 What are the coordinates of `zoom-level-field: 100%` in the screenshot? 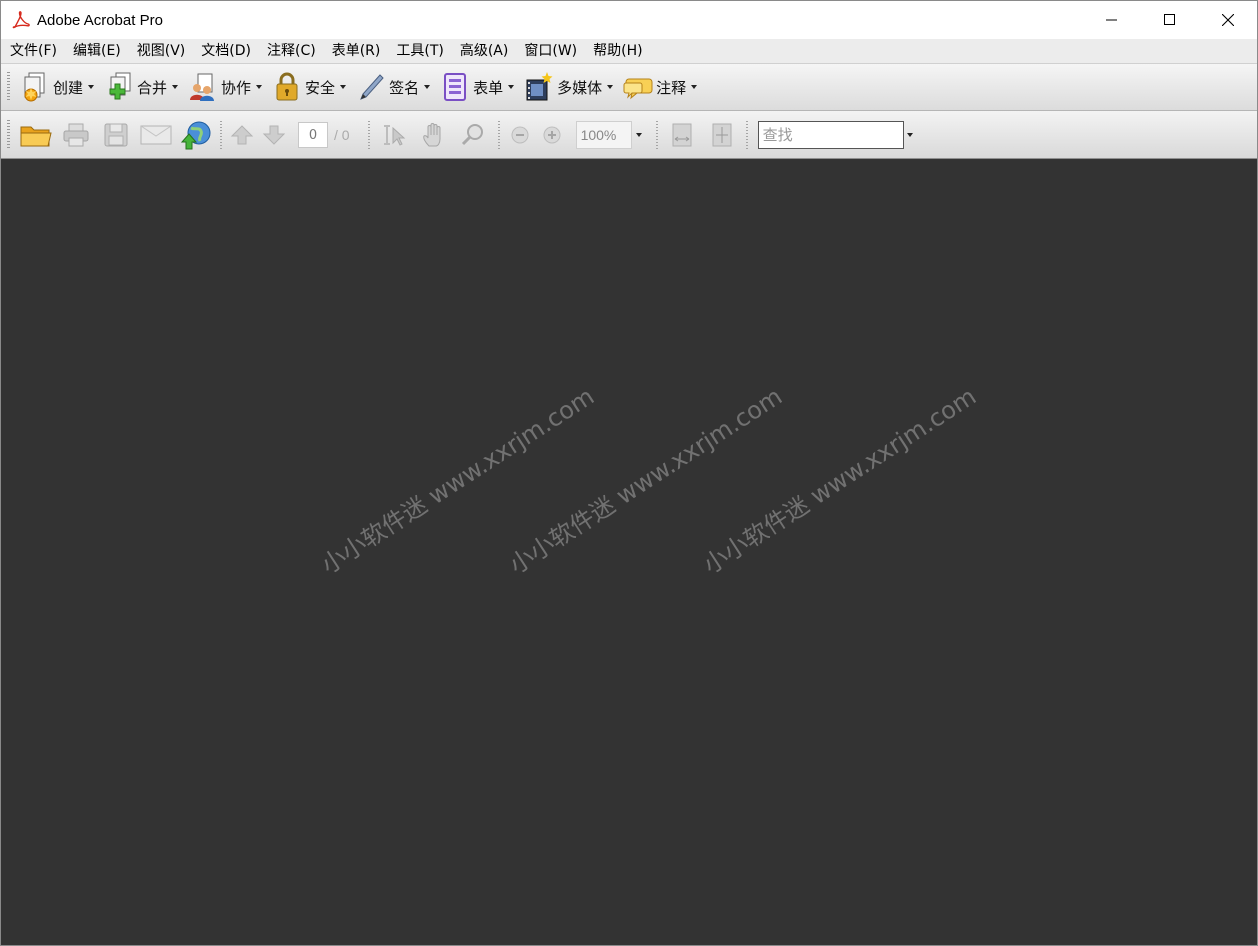 It's located at (603, 134).